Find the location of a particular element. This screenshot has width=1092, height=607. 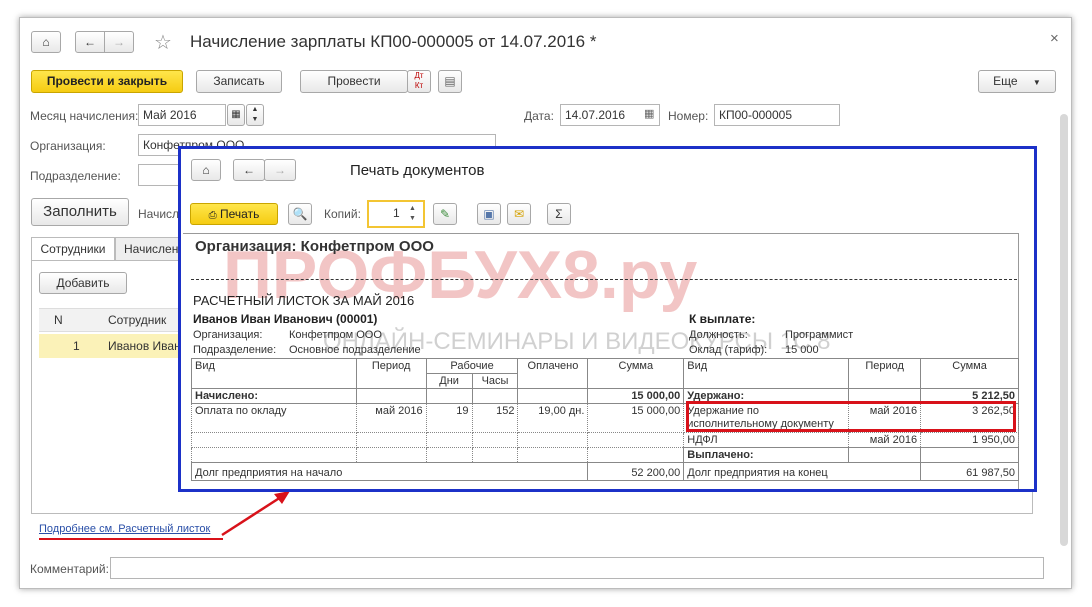

magnifier-icon: 🔍 is located at coordinates (300, 214).